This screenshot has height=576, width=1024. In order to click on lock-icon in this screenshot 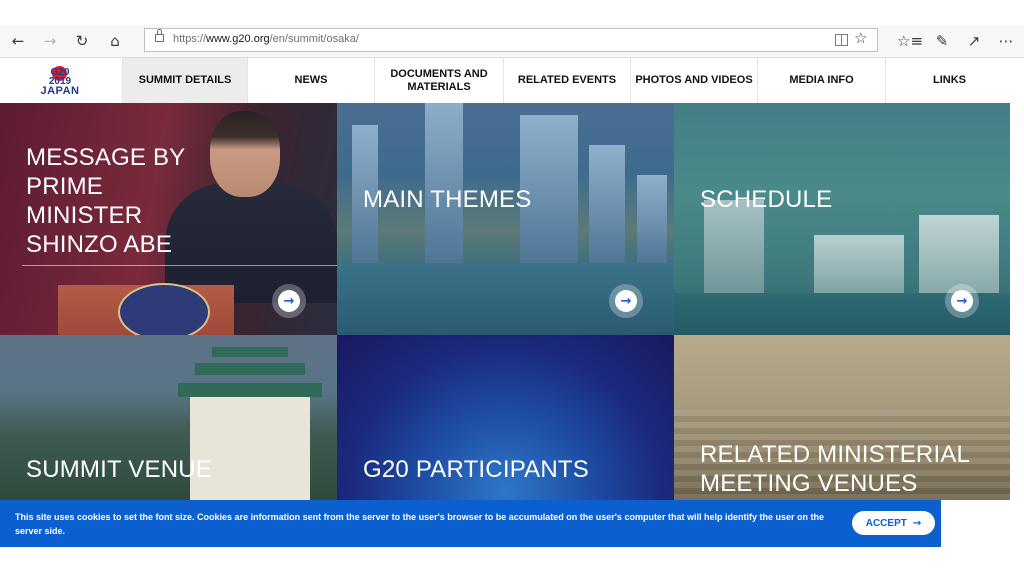, I will do `click(159, 35)`.